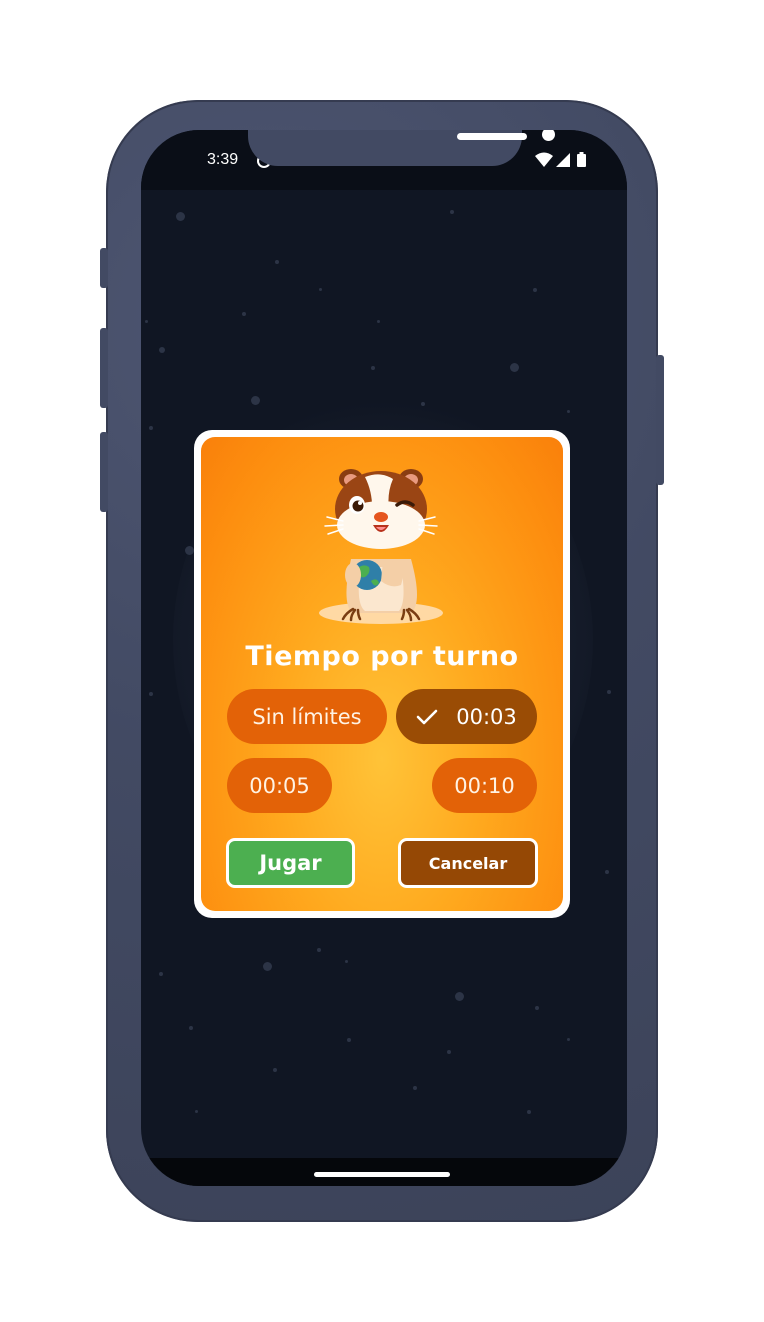 The height and width of the screenshot is (1322, 764). Describe the element at coordinates (427, 716) in the screenshot. I see `checkmark-icon` at that location.